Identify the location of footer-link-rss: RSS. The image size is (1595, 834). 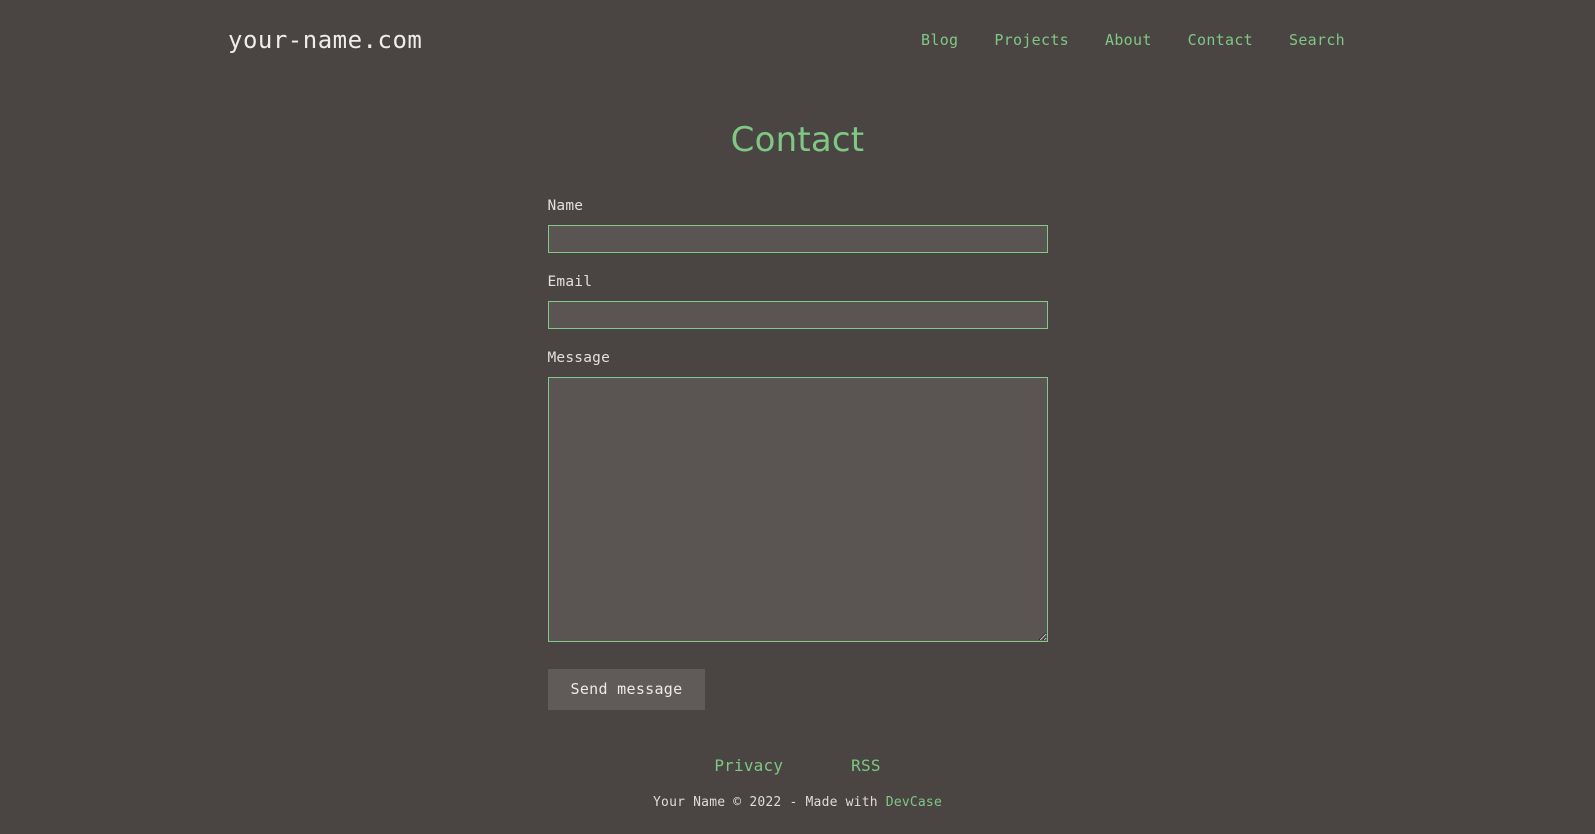
(866, 765).